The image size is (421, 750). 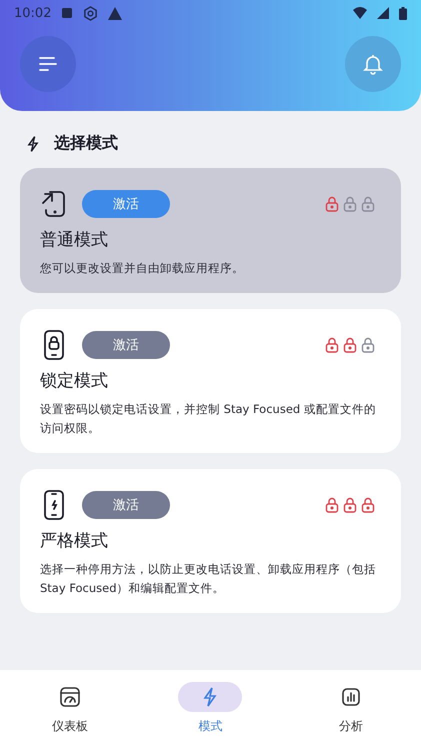 I want to click on warning-icon, so click(x=115, y=13).